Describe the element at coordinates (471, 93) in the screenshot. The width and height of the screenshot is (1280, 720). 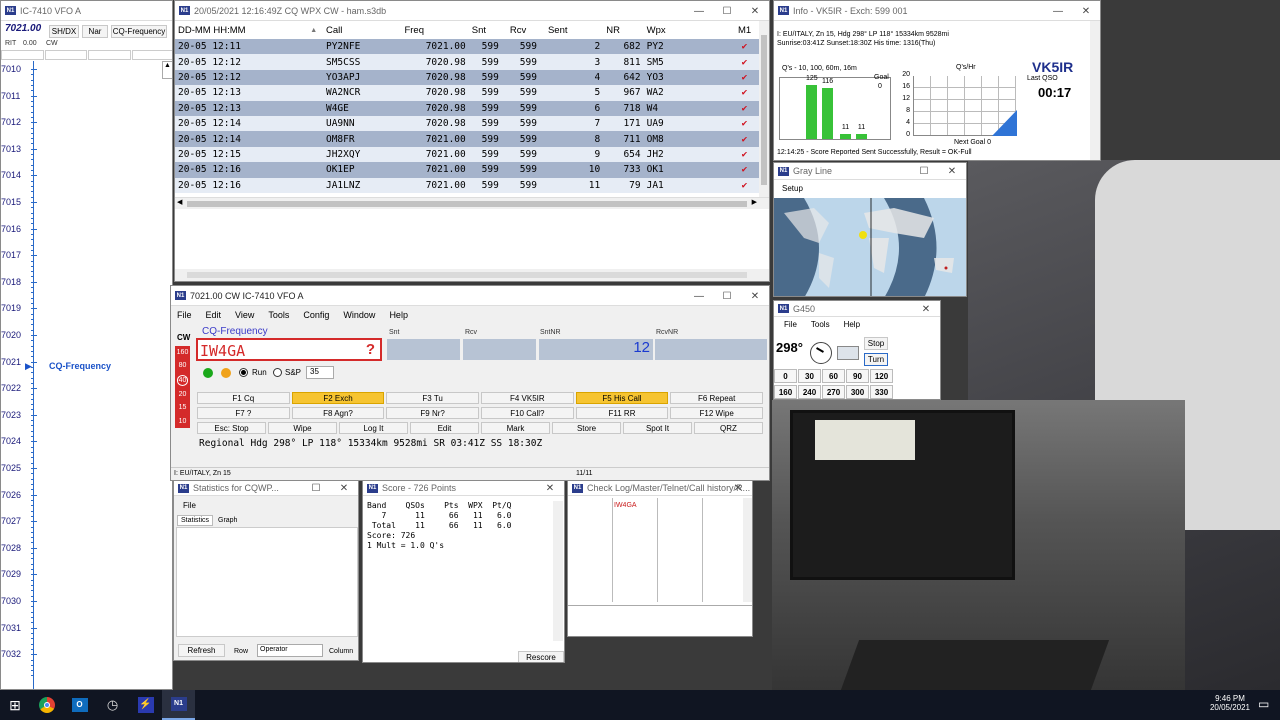
I see `log-row: 20-05 12:13 WA2NCR 7020.98 599 599 5 967 WA2 ✔` at that location.